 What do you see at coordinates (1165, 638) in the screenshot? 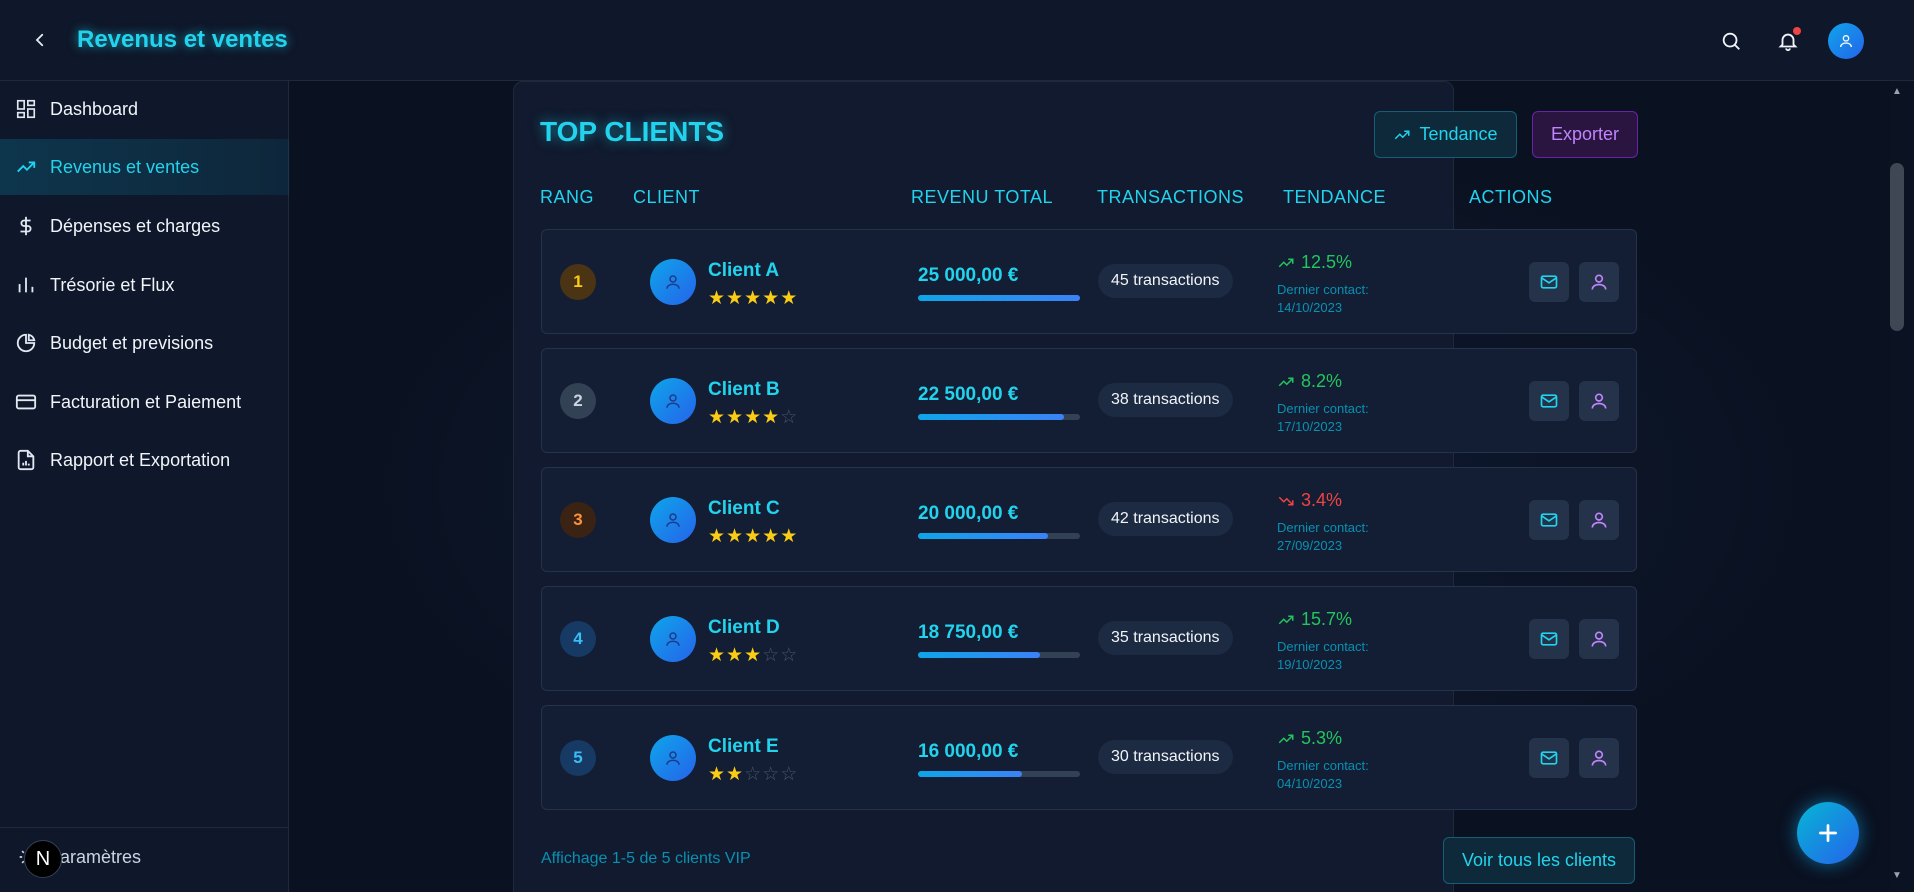
I see `transactions-badge: 35 transactions` at bounding box center [1165, 638].